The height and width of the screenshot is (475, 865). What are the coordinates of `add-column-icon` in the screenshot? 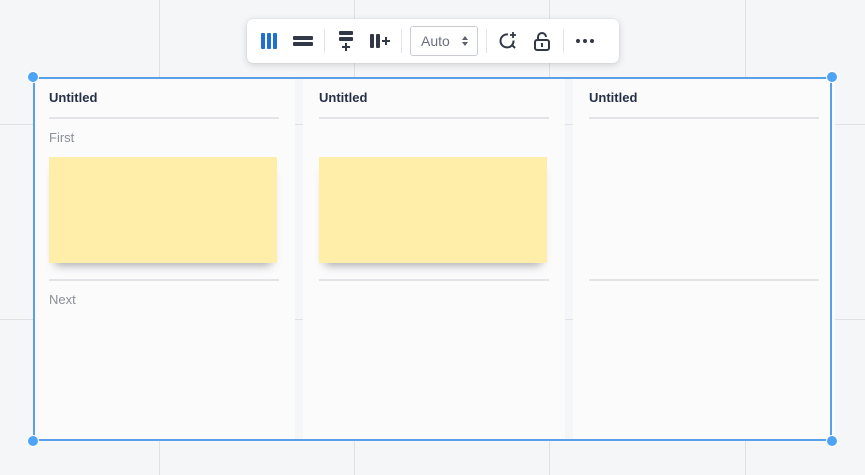 It's located at (380, 41).